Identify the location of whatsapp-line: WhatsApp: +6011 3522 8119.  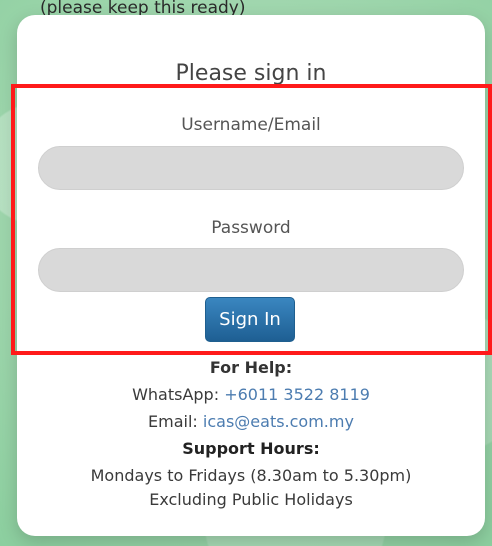
(251, 394).